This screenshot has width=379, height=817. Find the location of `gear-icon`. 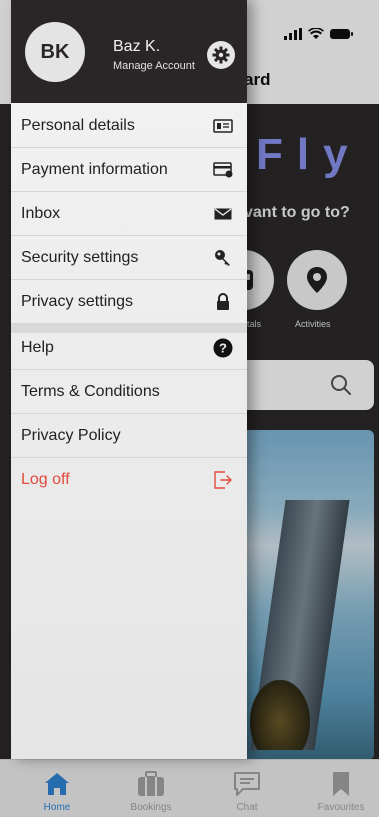

gear-icon is located at coordinates (221, 55).